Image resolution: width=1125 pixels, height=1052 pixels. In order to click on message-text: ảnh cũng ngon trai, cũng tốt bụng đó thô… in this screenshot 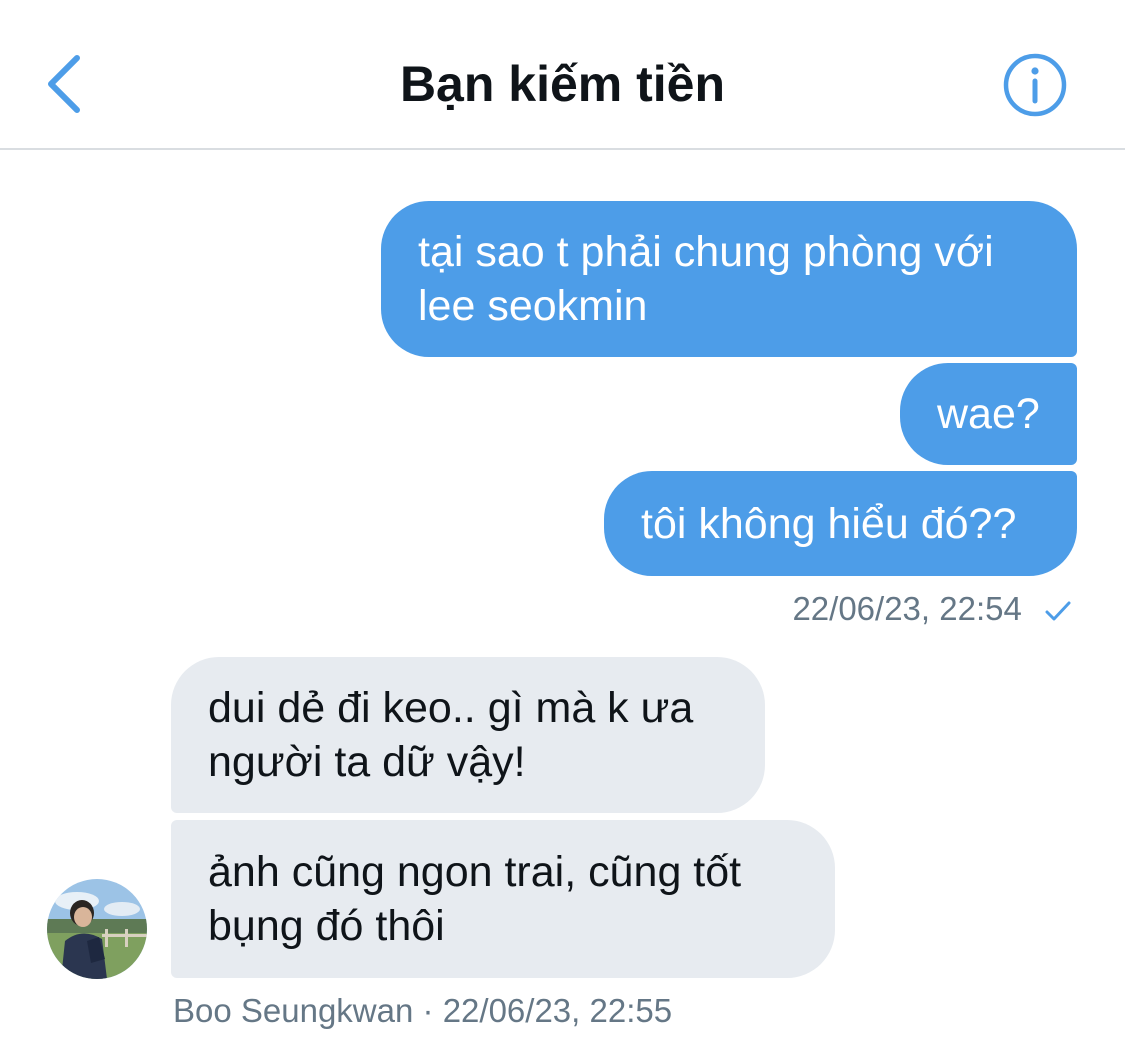, I will do `click(474, 899)`.